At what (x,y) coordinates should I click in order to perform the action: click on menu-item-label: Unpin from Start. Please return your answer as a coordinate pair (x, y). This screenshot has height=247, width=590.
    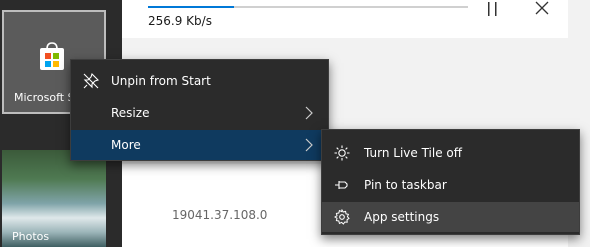
    Looking at the image, I should click on (161, 81).